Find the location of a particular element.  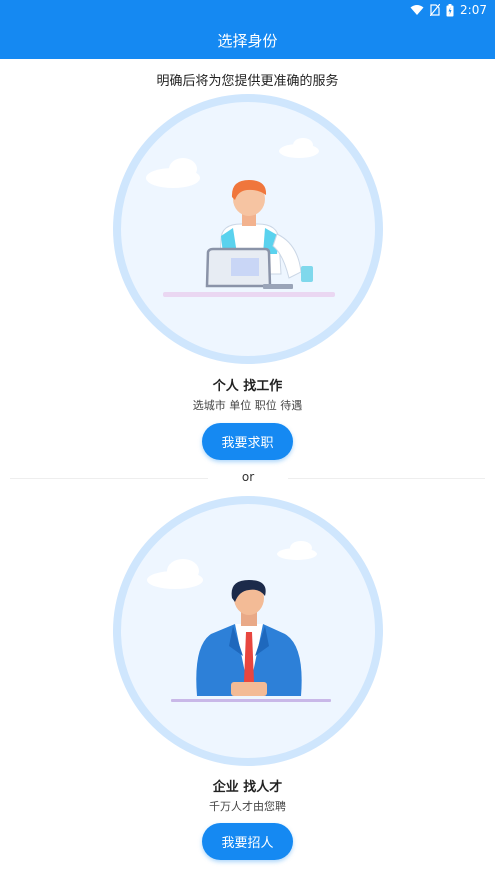

status-bar: 2:07 is located at coordinates (448, 10).